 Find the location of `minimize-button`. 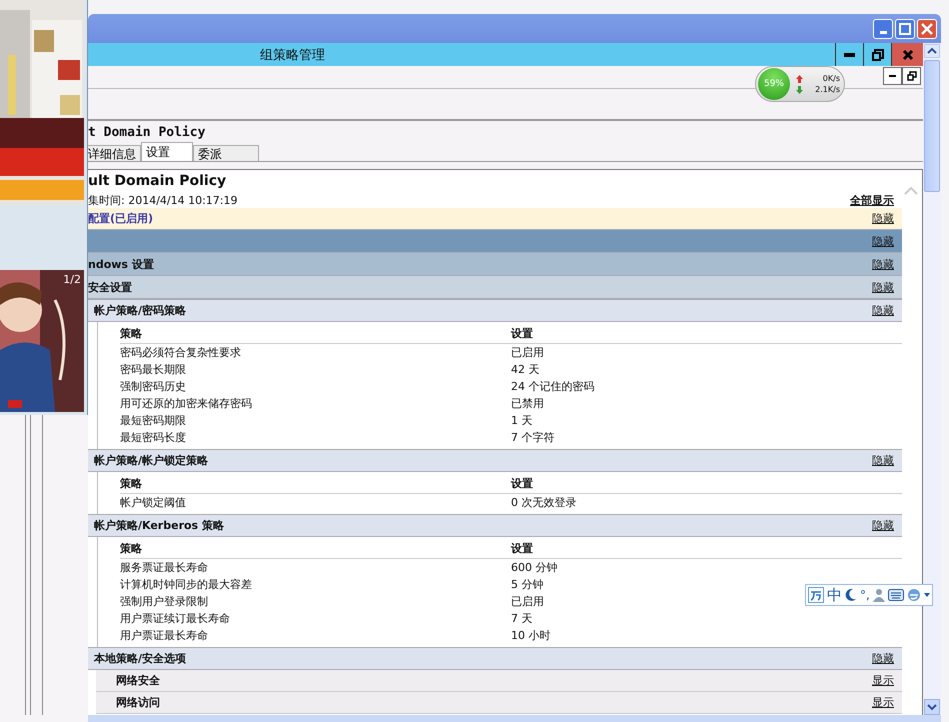

minimize-button is located at coordinates (892, 76).